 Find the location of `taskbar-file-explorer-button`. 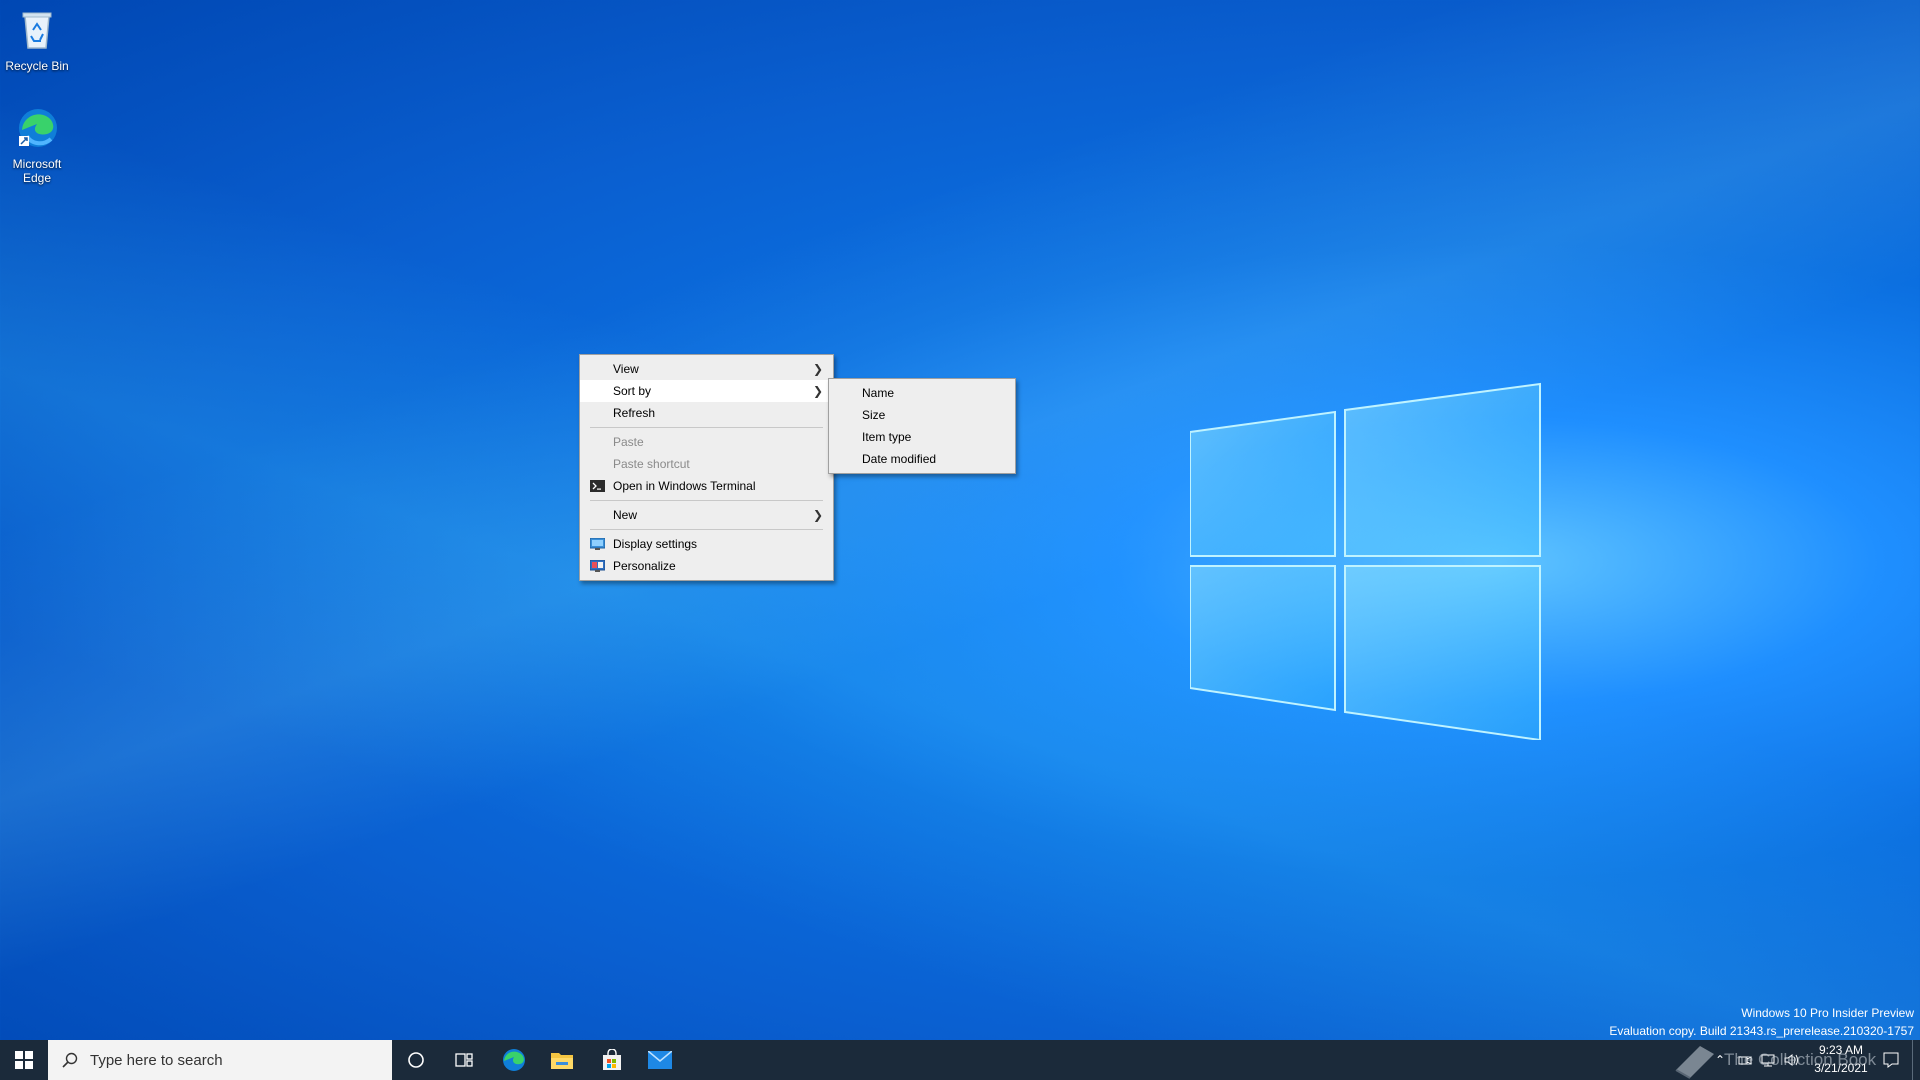

taskbar-file-explorer-button is located at coordinates (562, 1060).